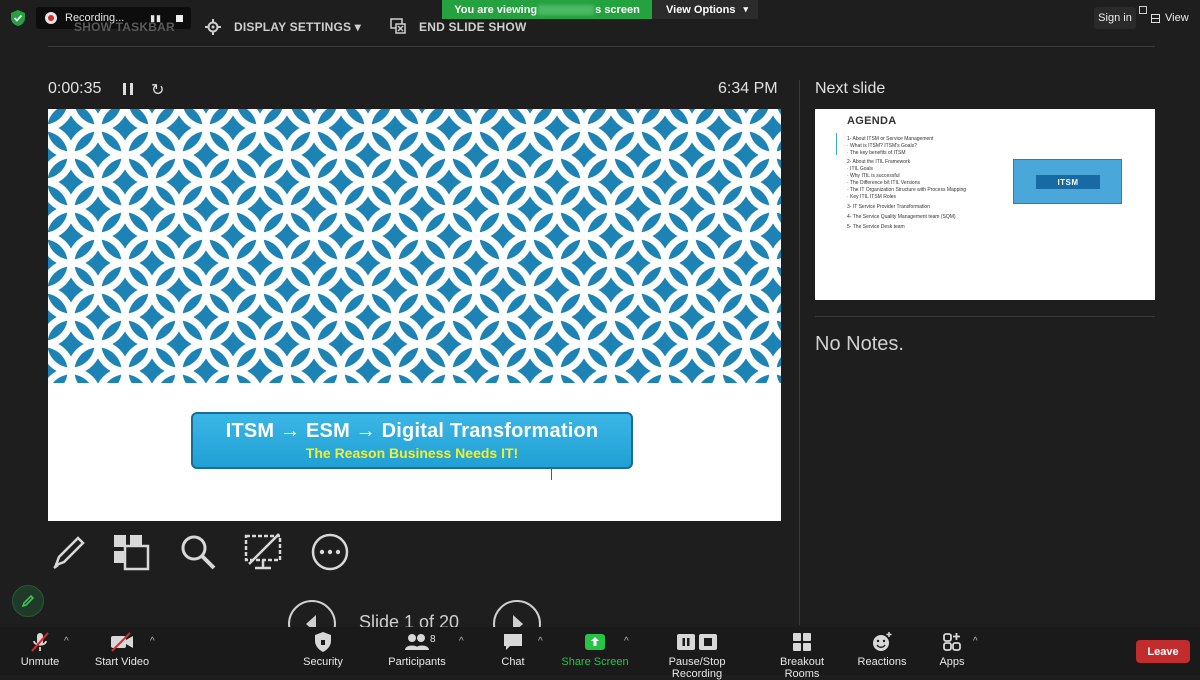 This screenshot has height=680, width=1200. Describe the element at coordinates (802, 655) in the screenshot. I see `breakout-rooms-button: Breakout Rooms` at that location.